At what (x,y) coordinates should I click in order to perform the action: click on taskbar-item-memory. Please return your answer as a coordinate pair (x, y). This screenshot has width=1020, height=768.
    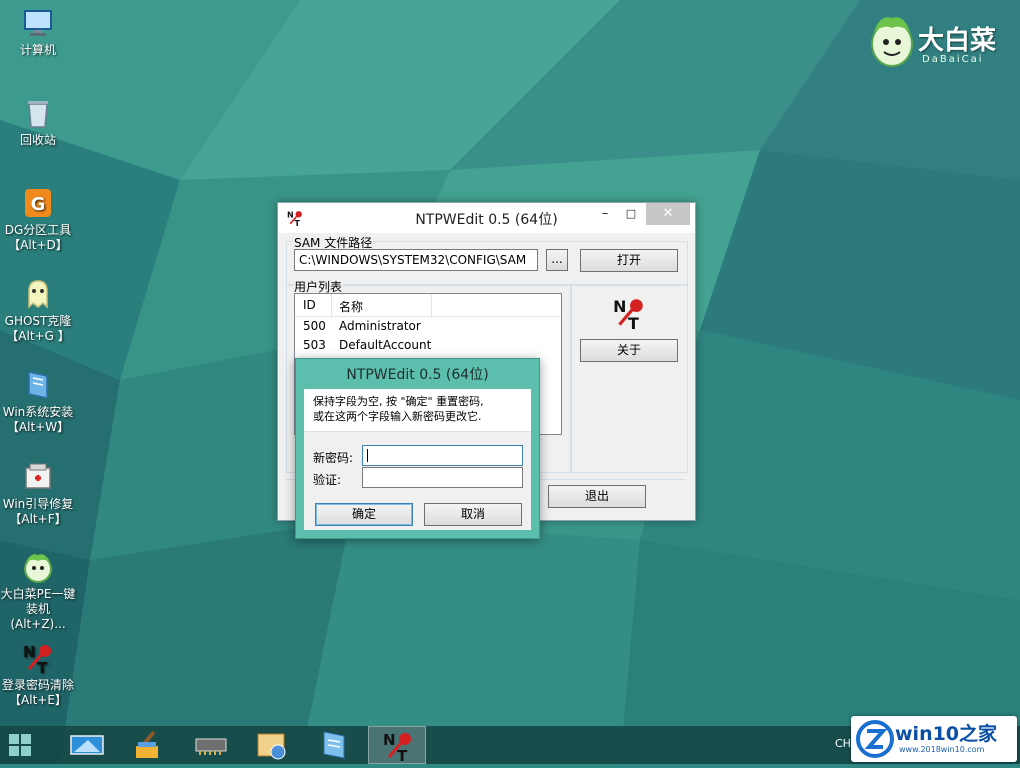
    Looking at the image, I should click on (211, 745).